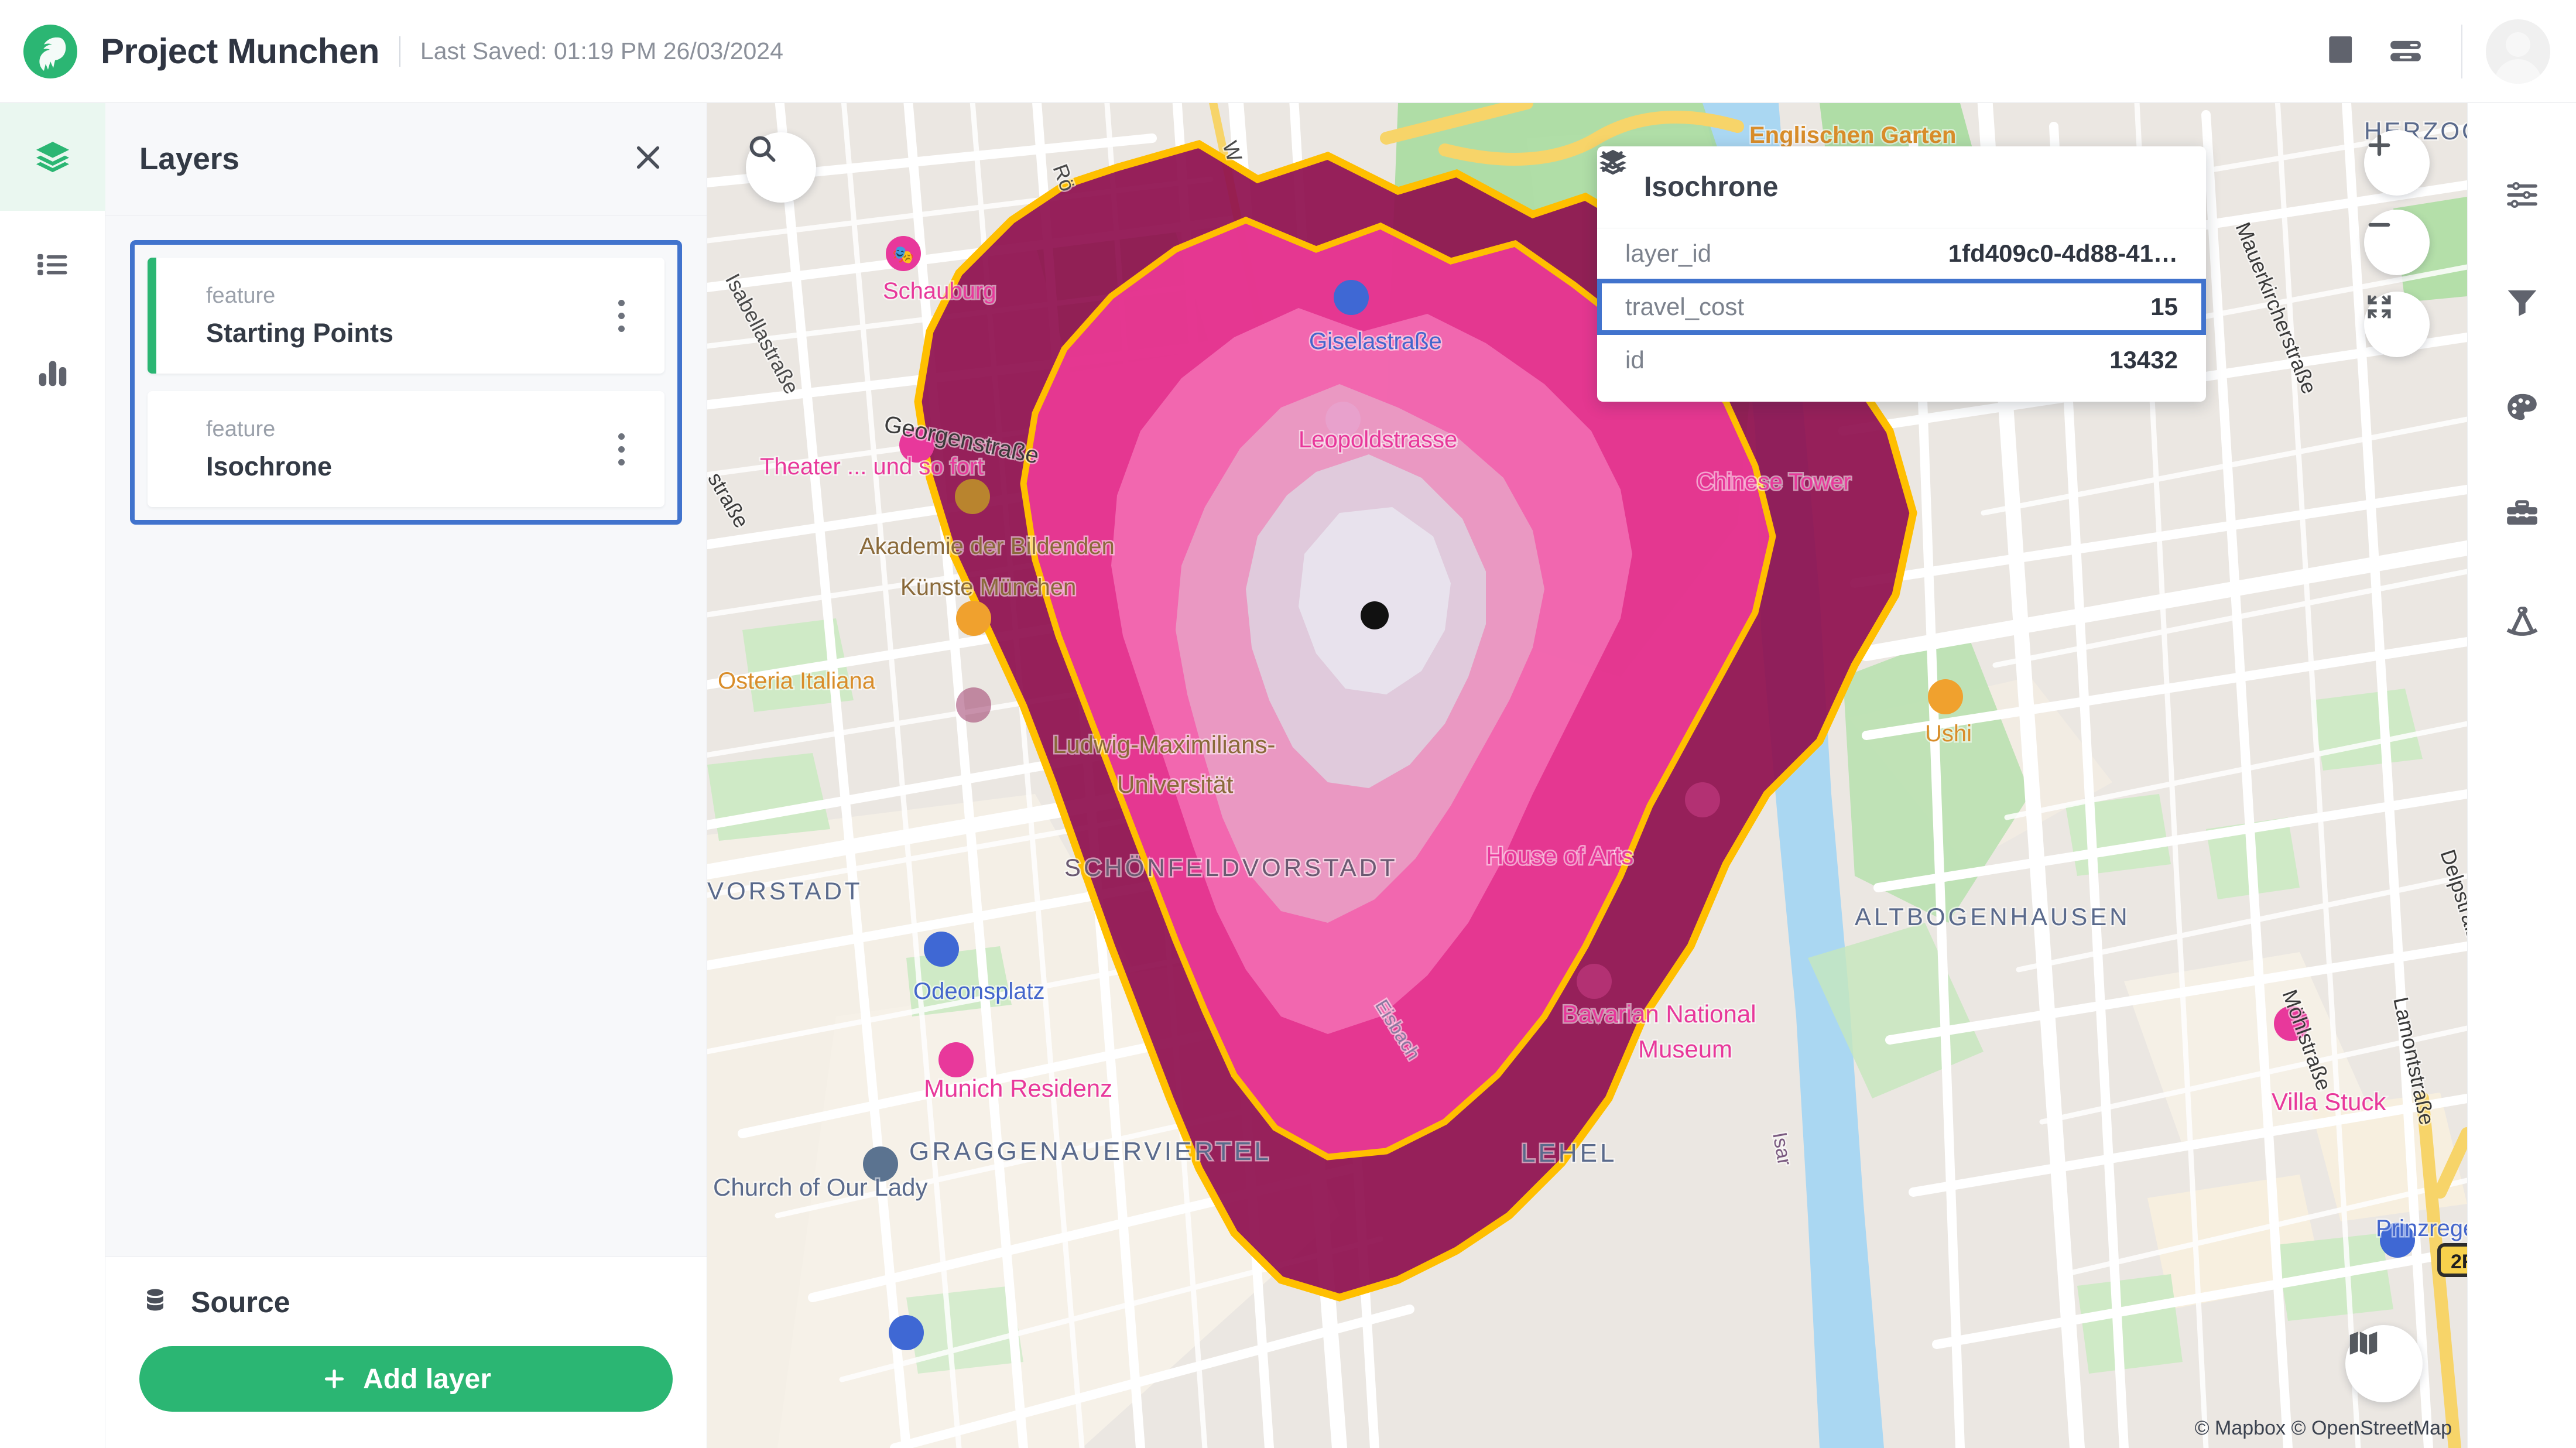 The width and height of the screenshot is (2576, 1448). What do you see at coordinates (1992, 916) in the screenshot?
I see `map-label: ALTBOGENHAUSEN` at bounding box center [1992, 916].